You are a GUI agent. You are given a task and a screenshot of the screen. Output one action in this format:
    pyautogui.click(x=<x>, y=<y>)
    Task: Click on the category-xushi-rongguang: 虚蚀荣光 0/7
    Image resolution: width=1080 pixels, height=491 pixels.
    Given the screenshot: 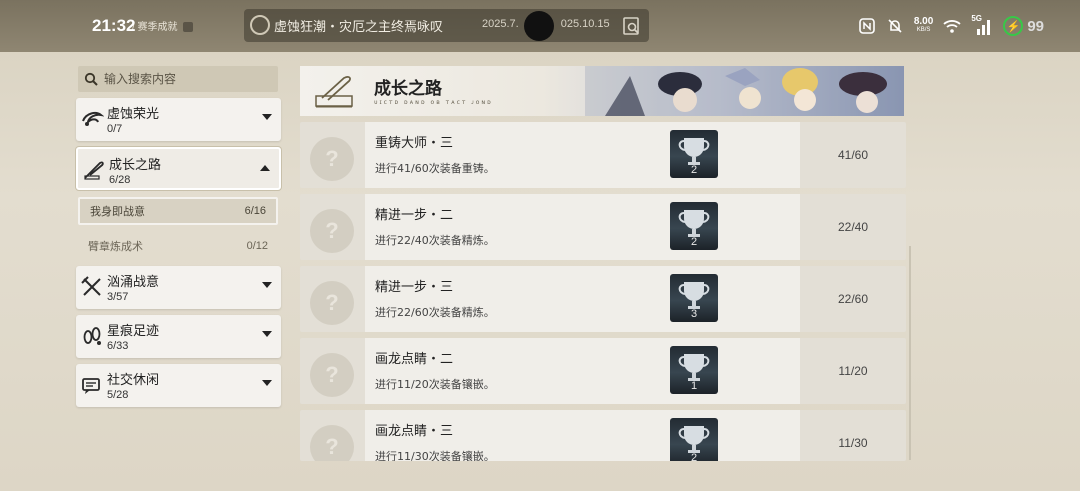 What is the action you would take?
    pyautogui.click(x=178, y=119)
    